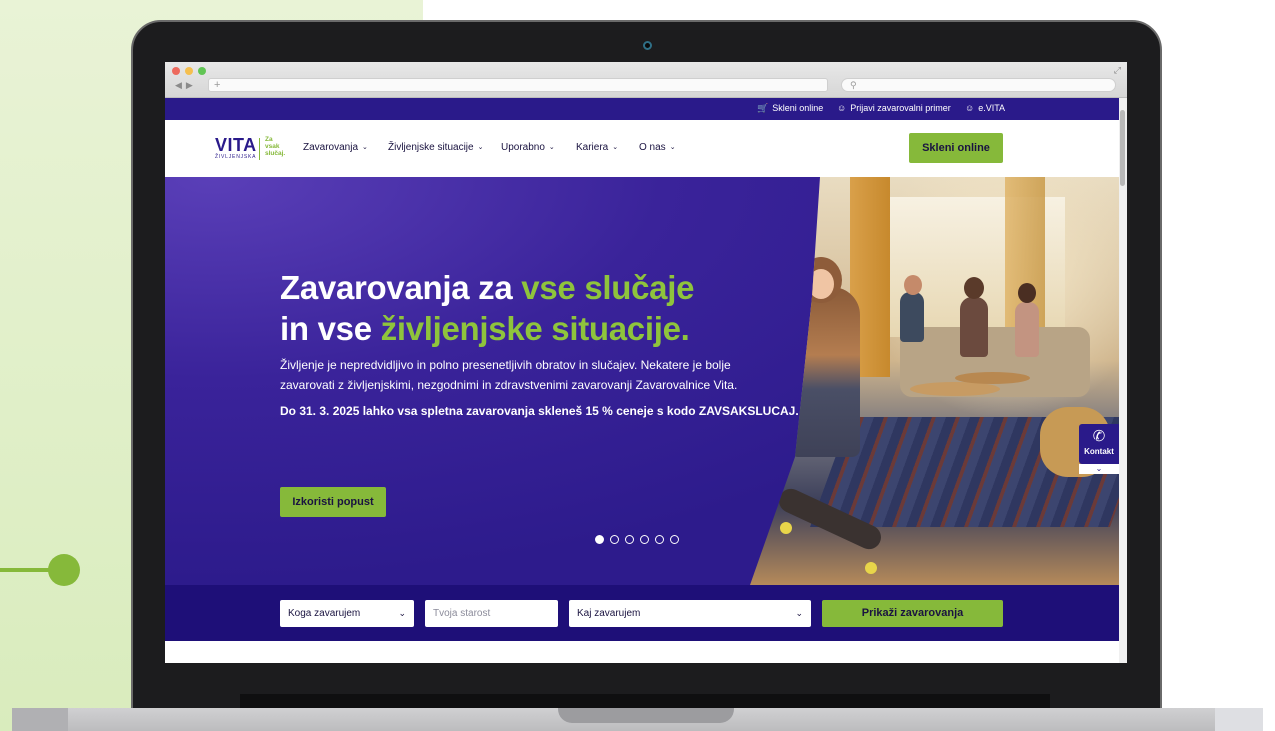  What do you see at coordinates (790, 108) in the screenshot?
I see `topbar-link-skleni-online: 🛒 Skleni online` at bounding box center [790, 108].